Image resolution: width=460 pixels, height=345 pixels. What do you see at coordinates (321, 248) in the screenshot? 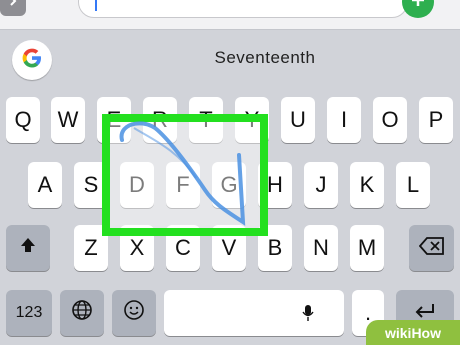
I see `key-n: N` at bounding box center [321, 248].